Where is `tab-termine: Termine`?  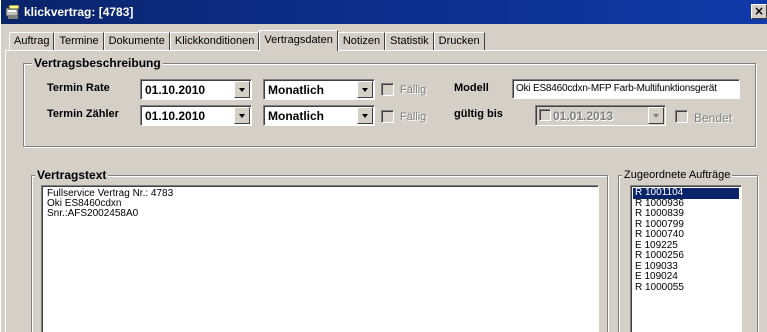 tab-termine: Termine is located at coordinates (79, 41).